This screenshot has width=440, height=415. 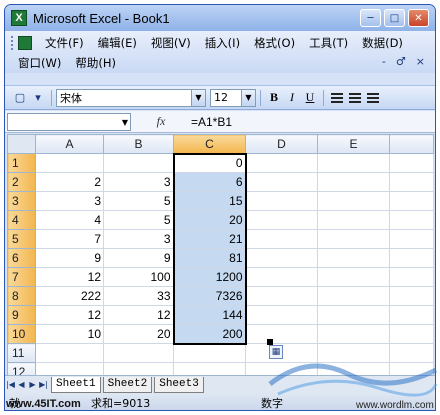 I want to click on cell-b1, so click(x=138, y=163).